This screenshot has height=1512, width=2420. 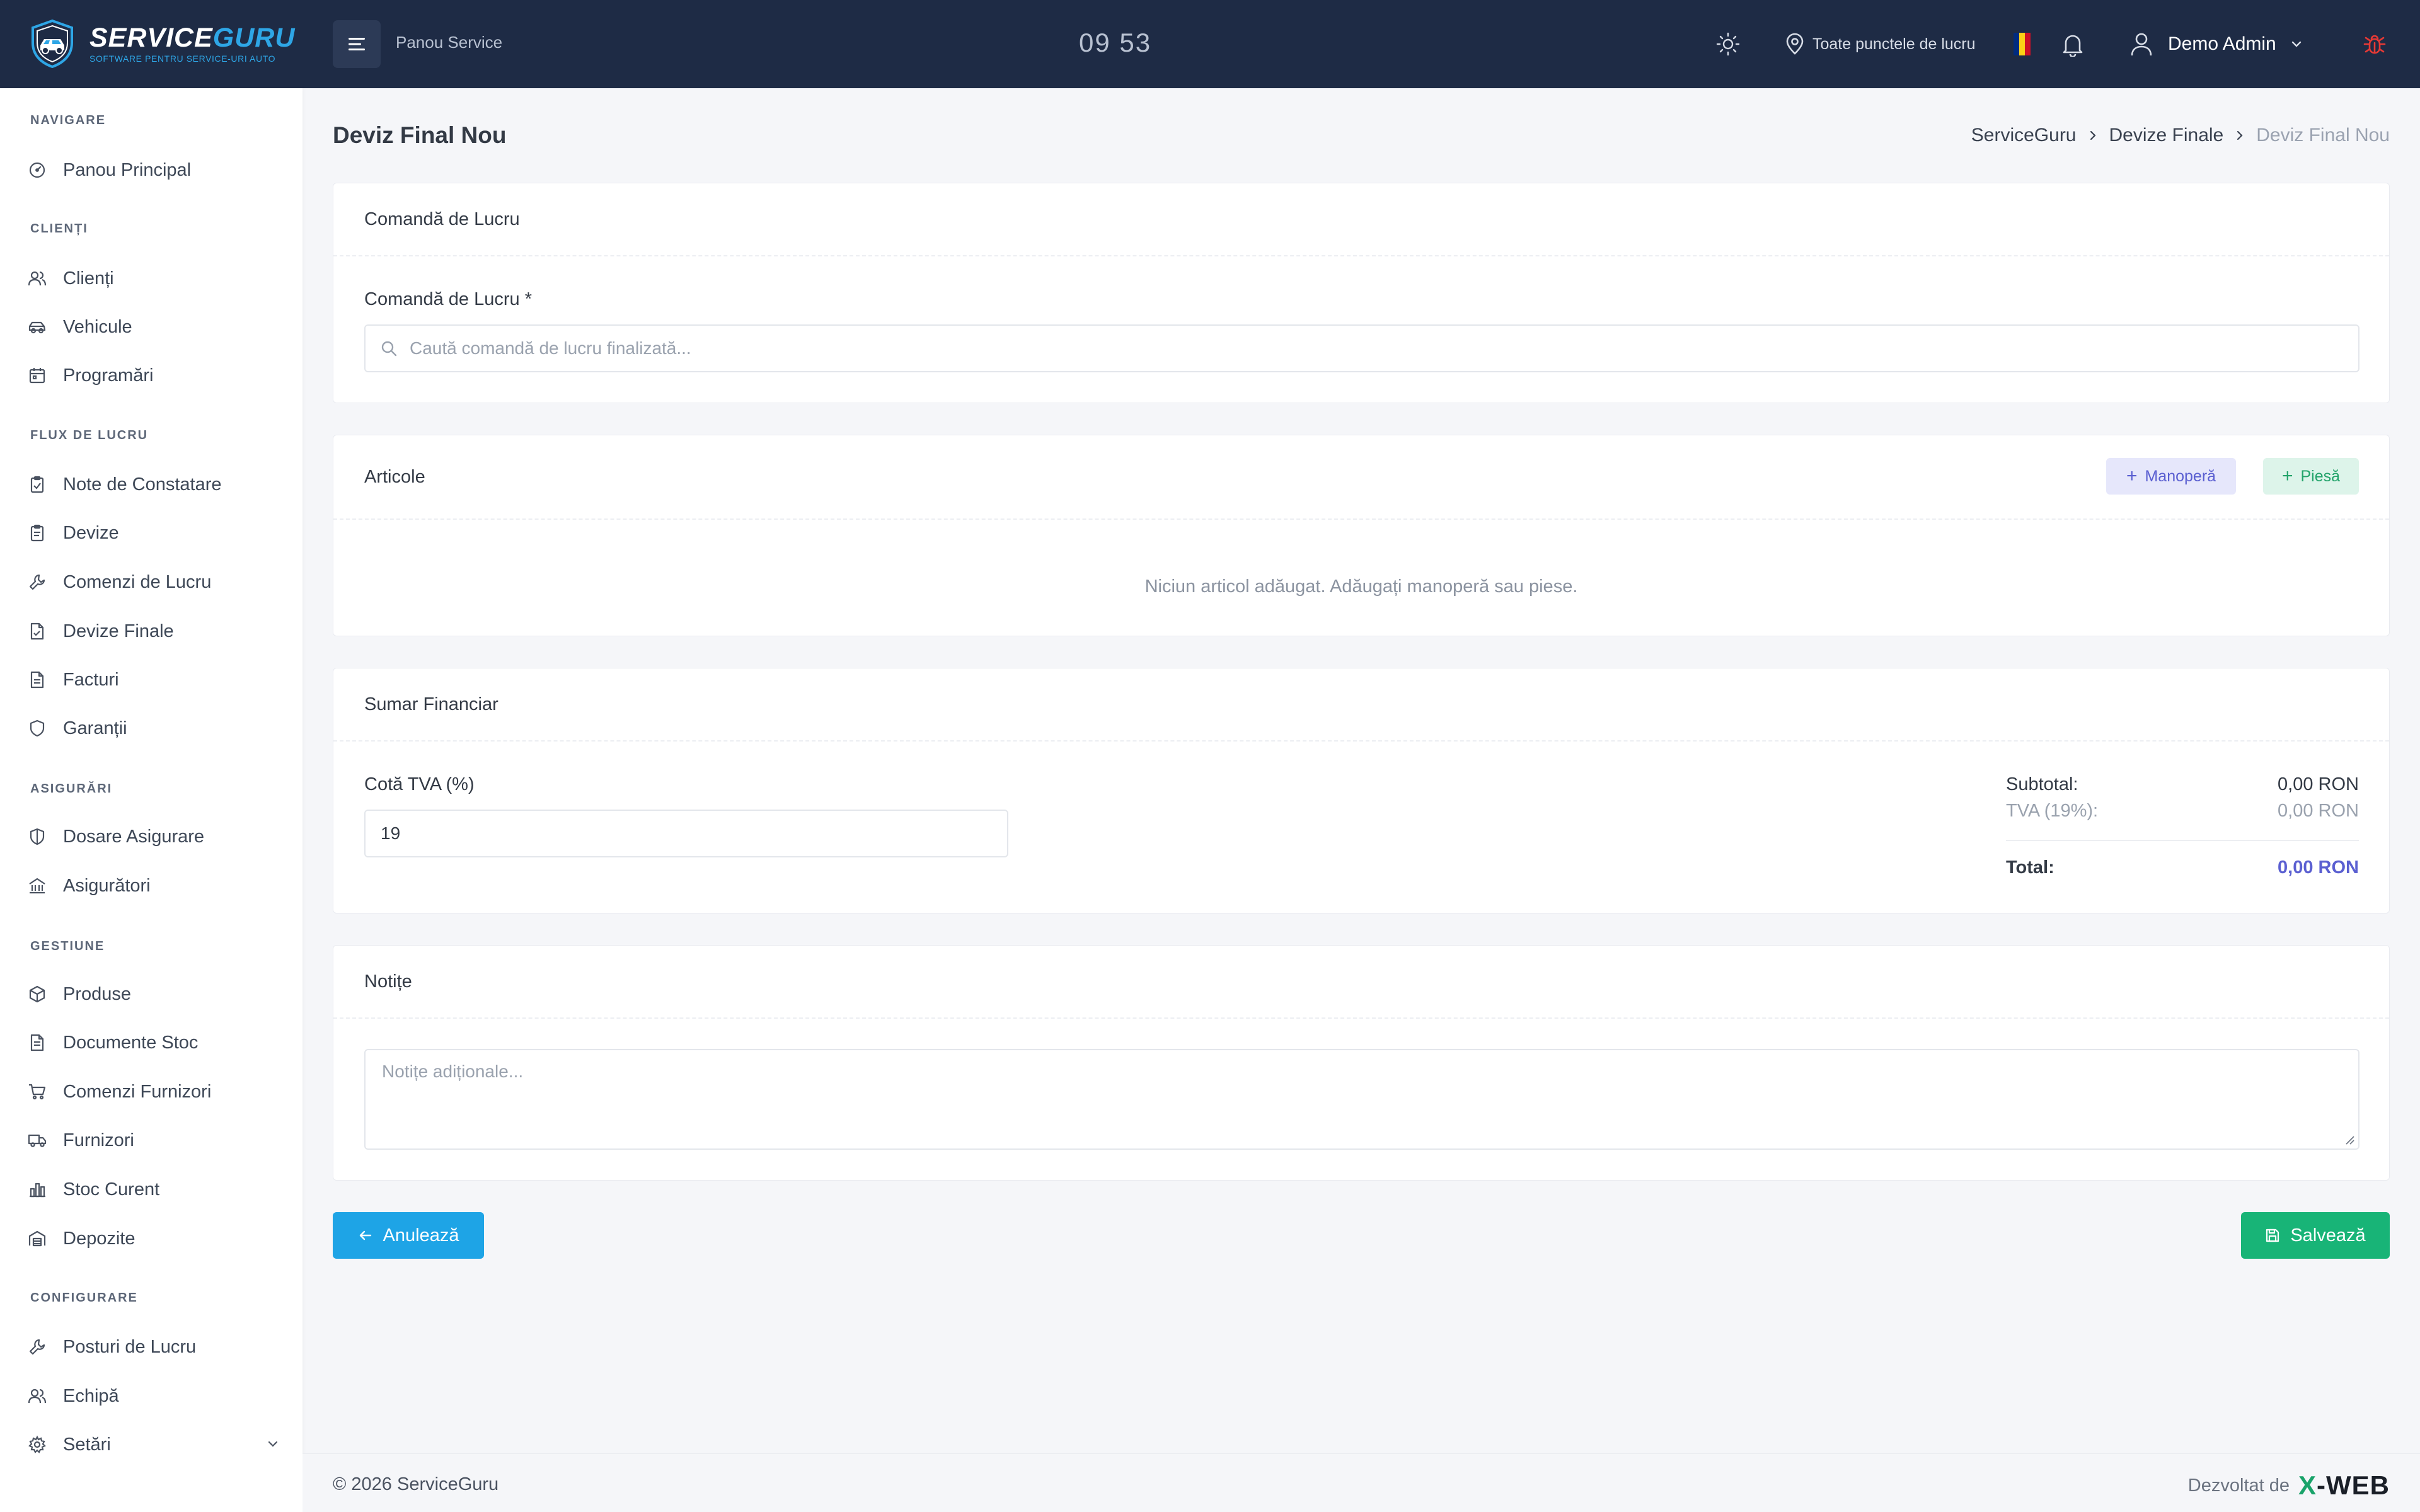 I want to click on clipboard-icon, so click(x=37, y=533).